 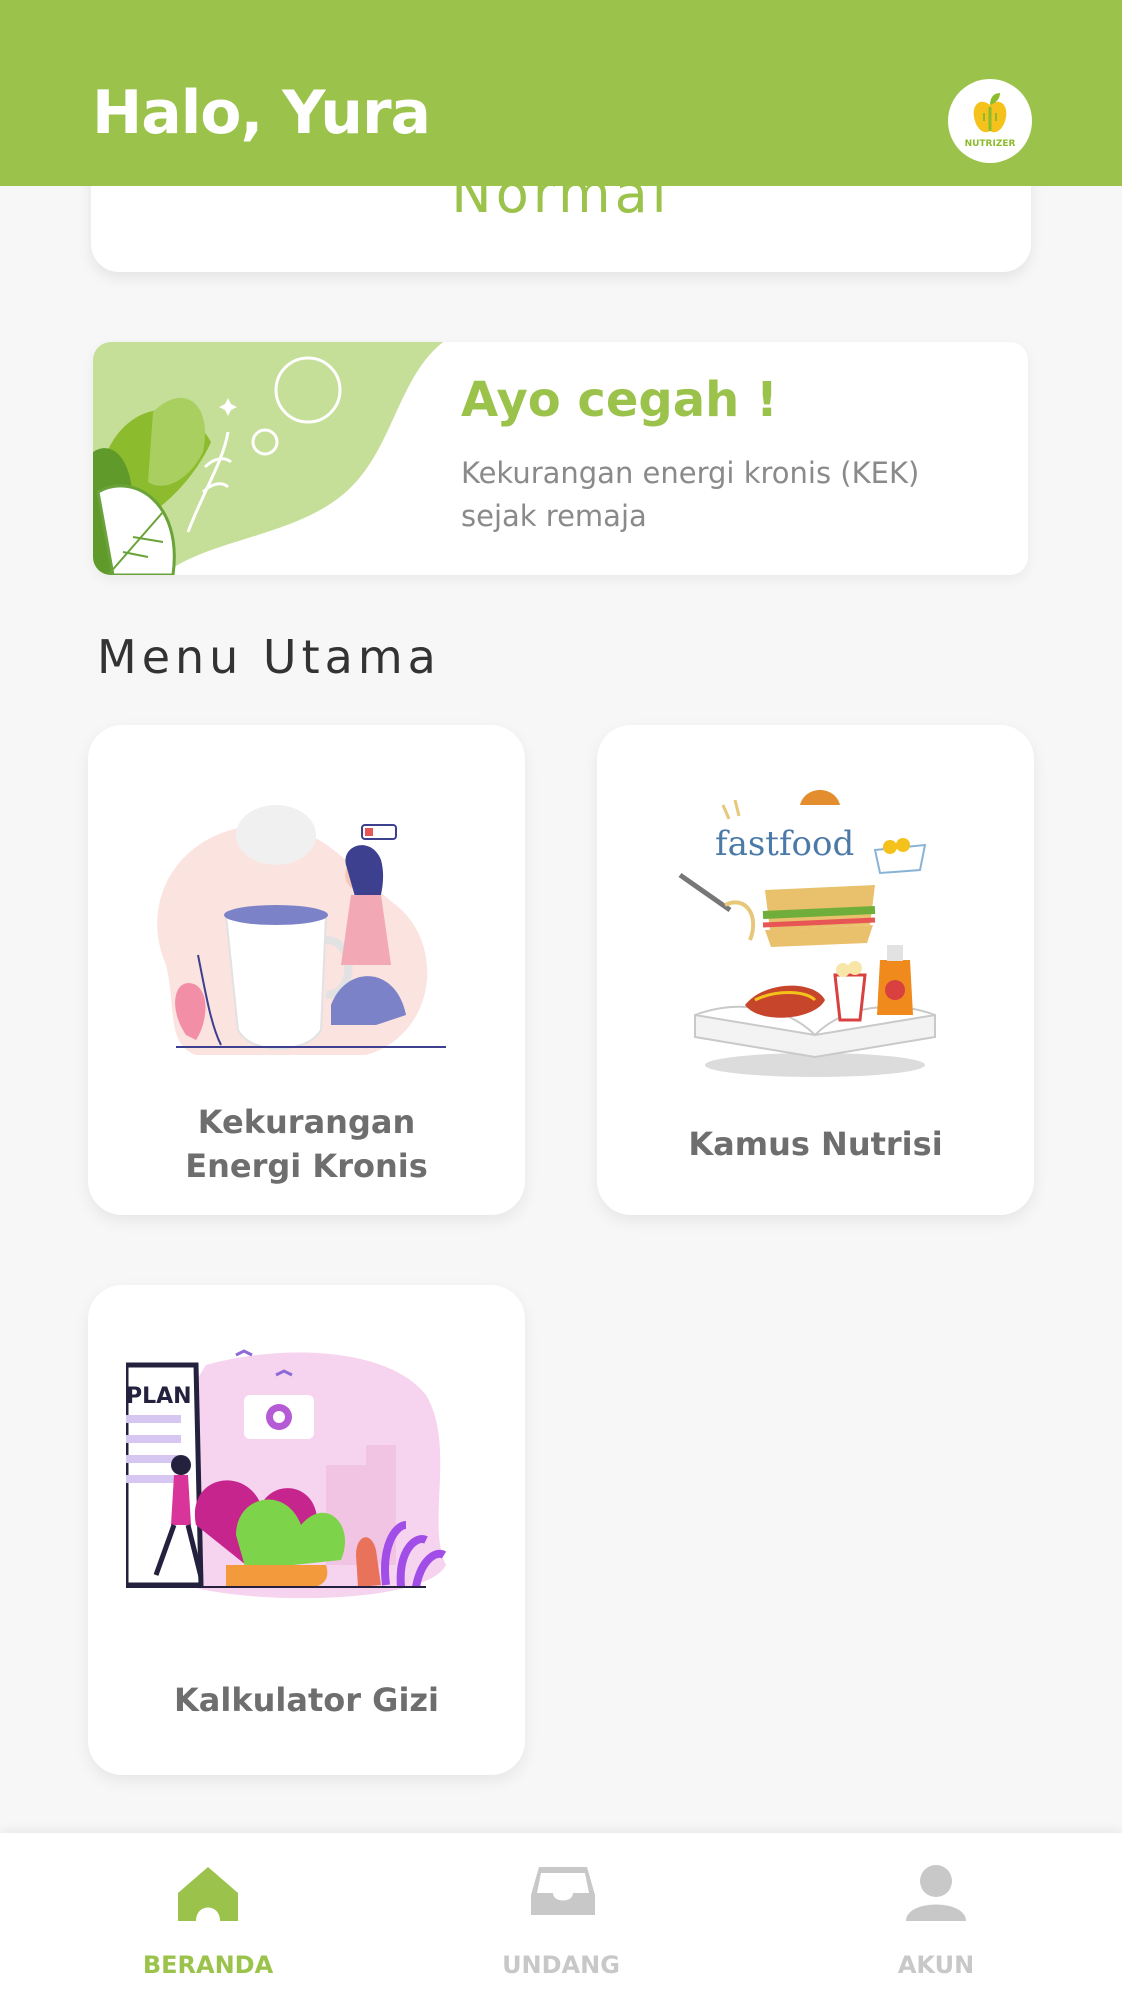 I want to click on nav-label-undang: UNDANG, so click(x=561, y=1965).